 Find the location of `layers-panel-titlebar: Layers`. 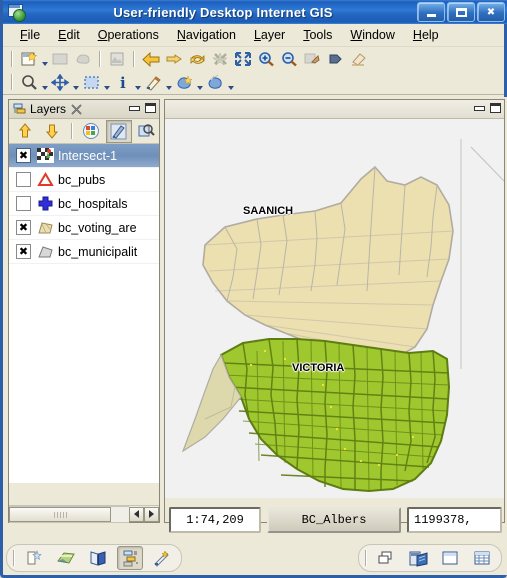

layers-panel-titlebar: Layers is located at coordinates (84, 109).